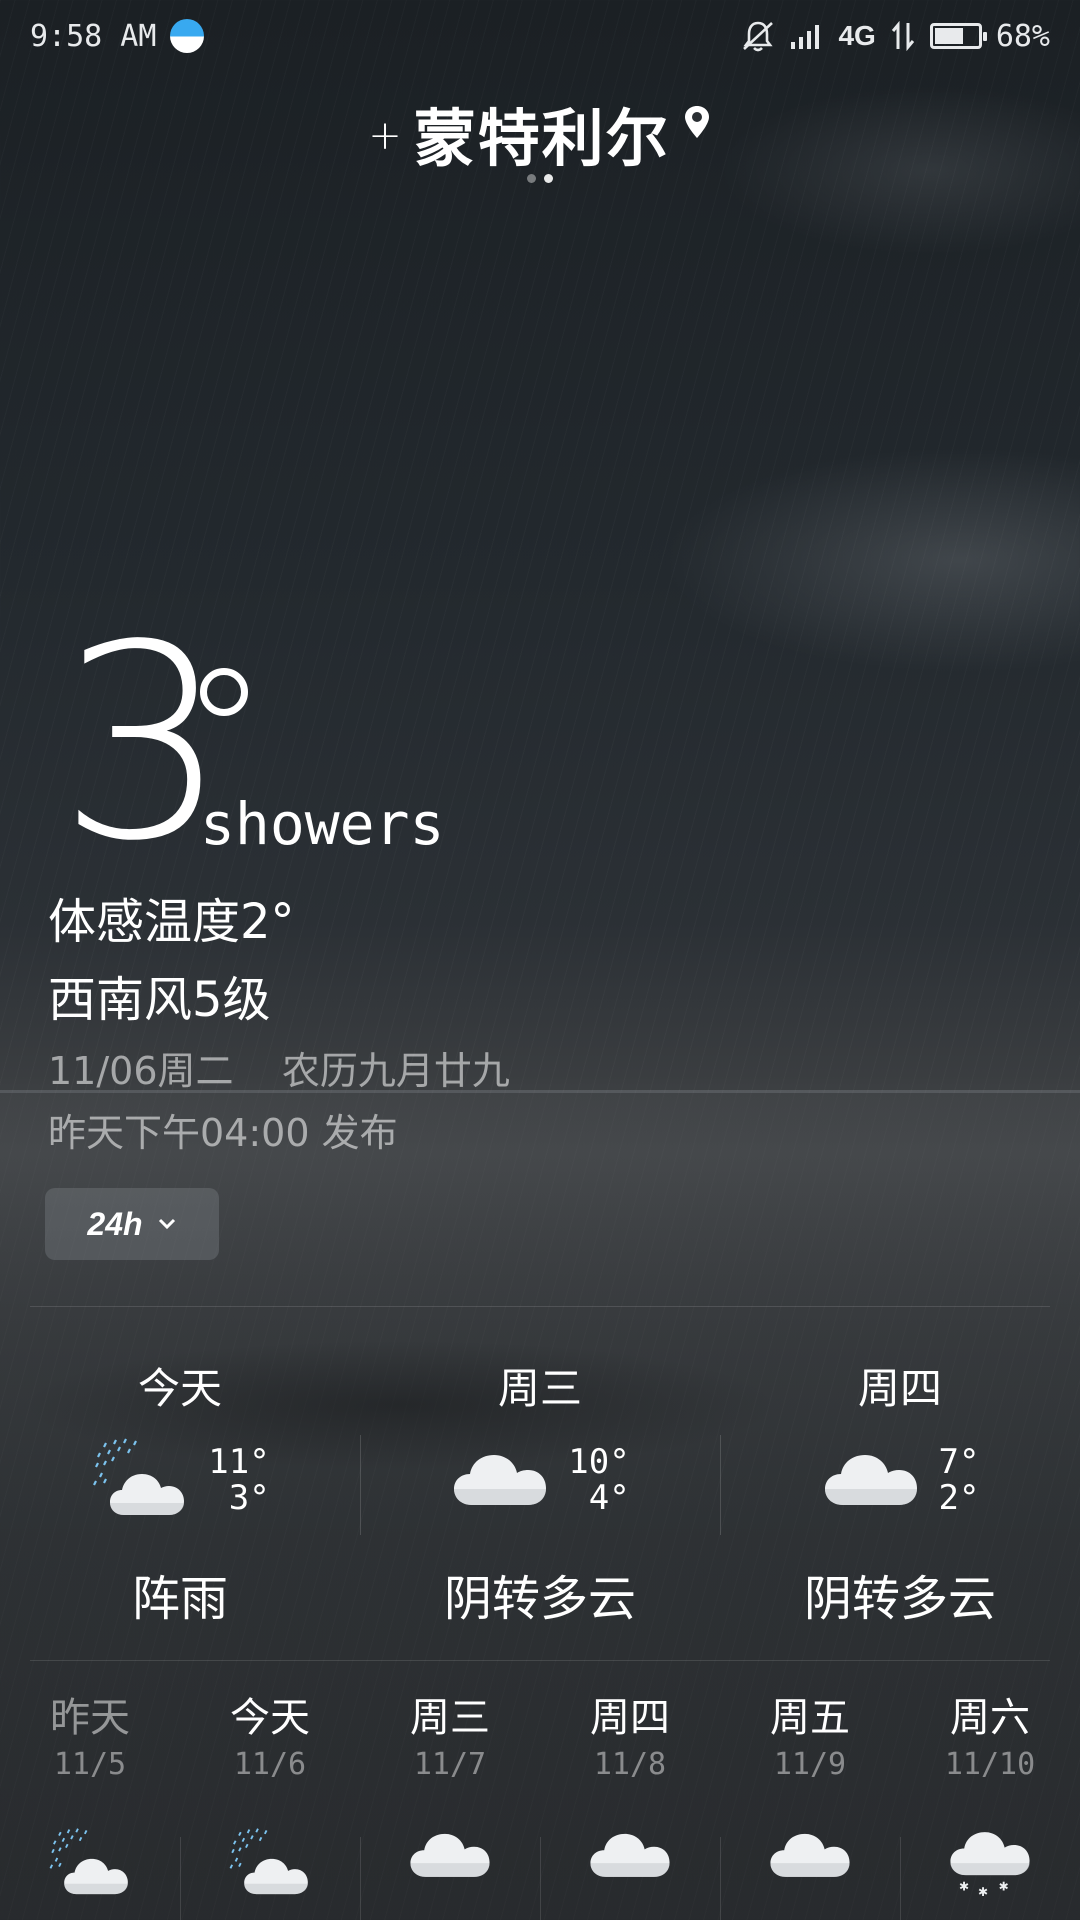 The height and width of the screenshot is (1920, 1080). Describe the element at coordinates (166, 1224) in the screenshot. I see `chevron-down-icon` at that location.